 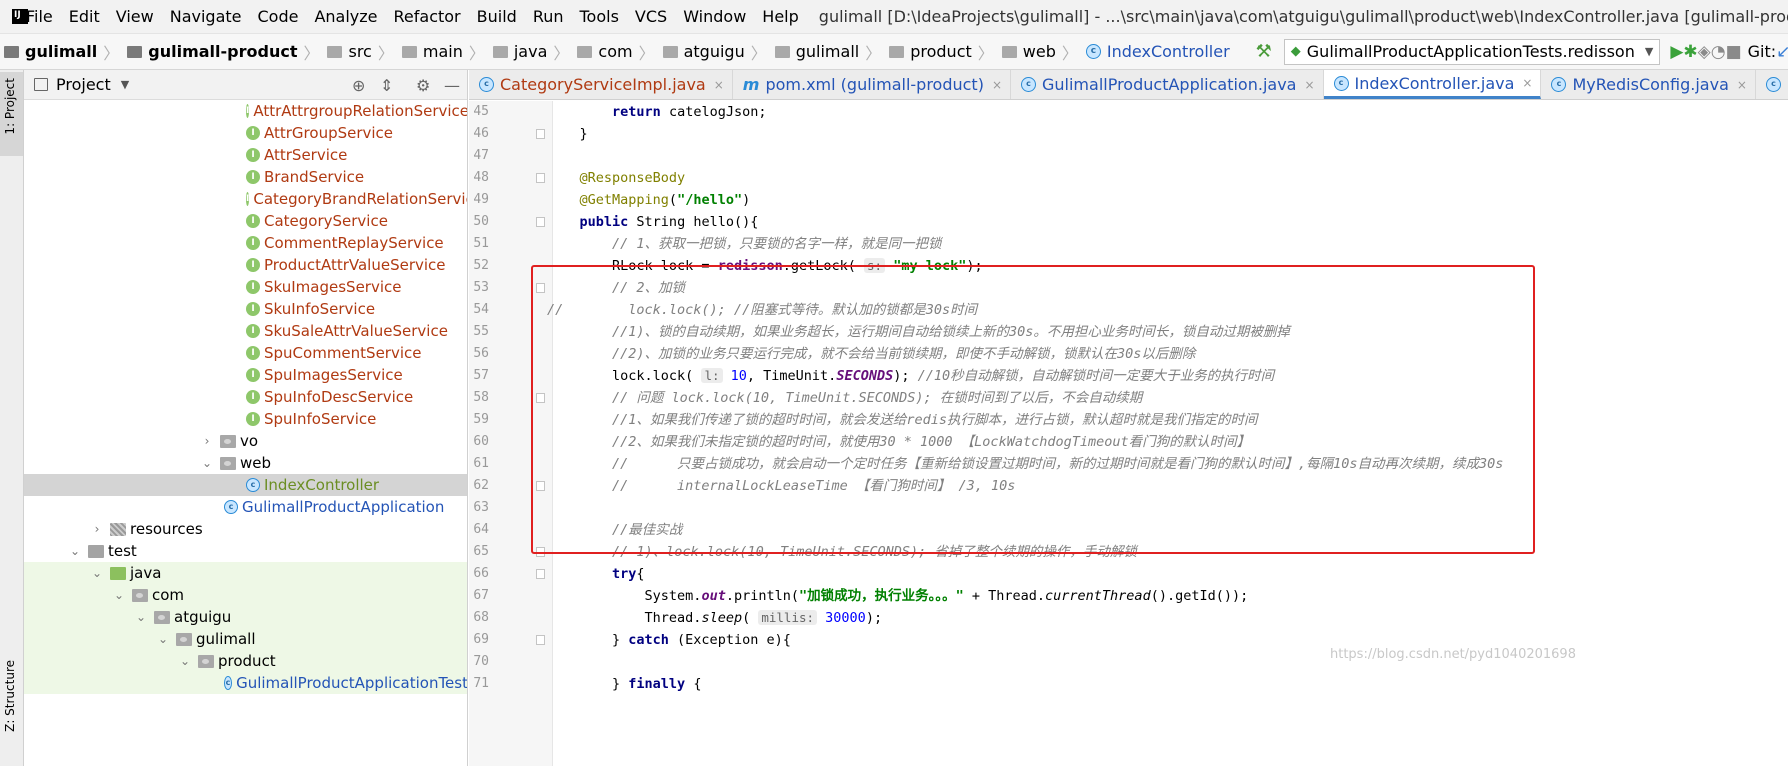 I want to click on tab-truncated: cRe, so click(x=1772, y=84).